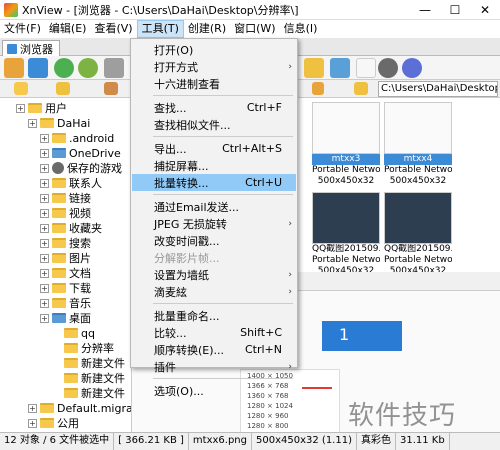 The image size is (500, 450). I want to click on menu-item: 导出... Ctrl+Alt+S, so click(214, 148).